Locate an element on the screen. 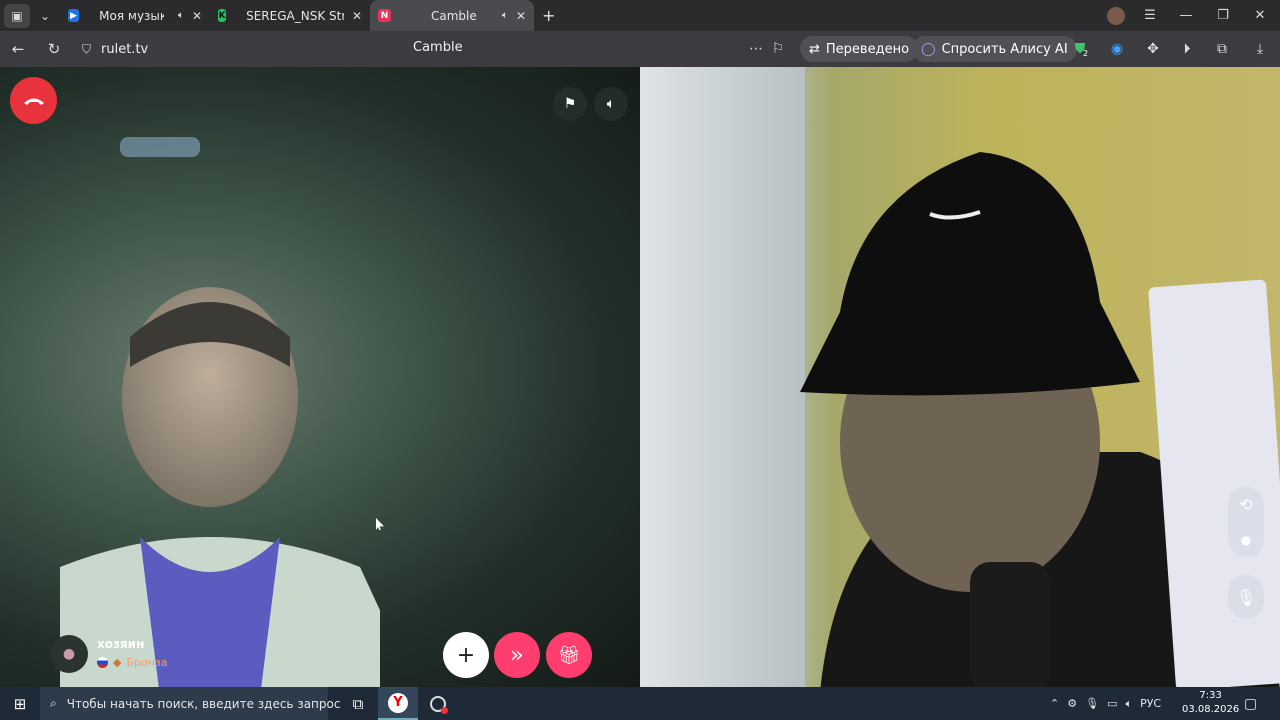 The image size is (1280, 720). media-icon: ⏵ is located at coordinates (1187, 49).